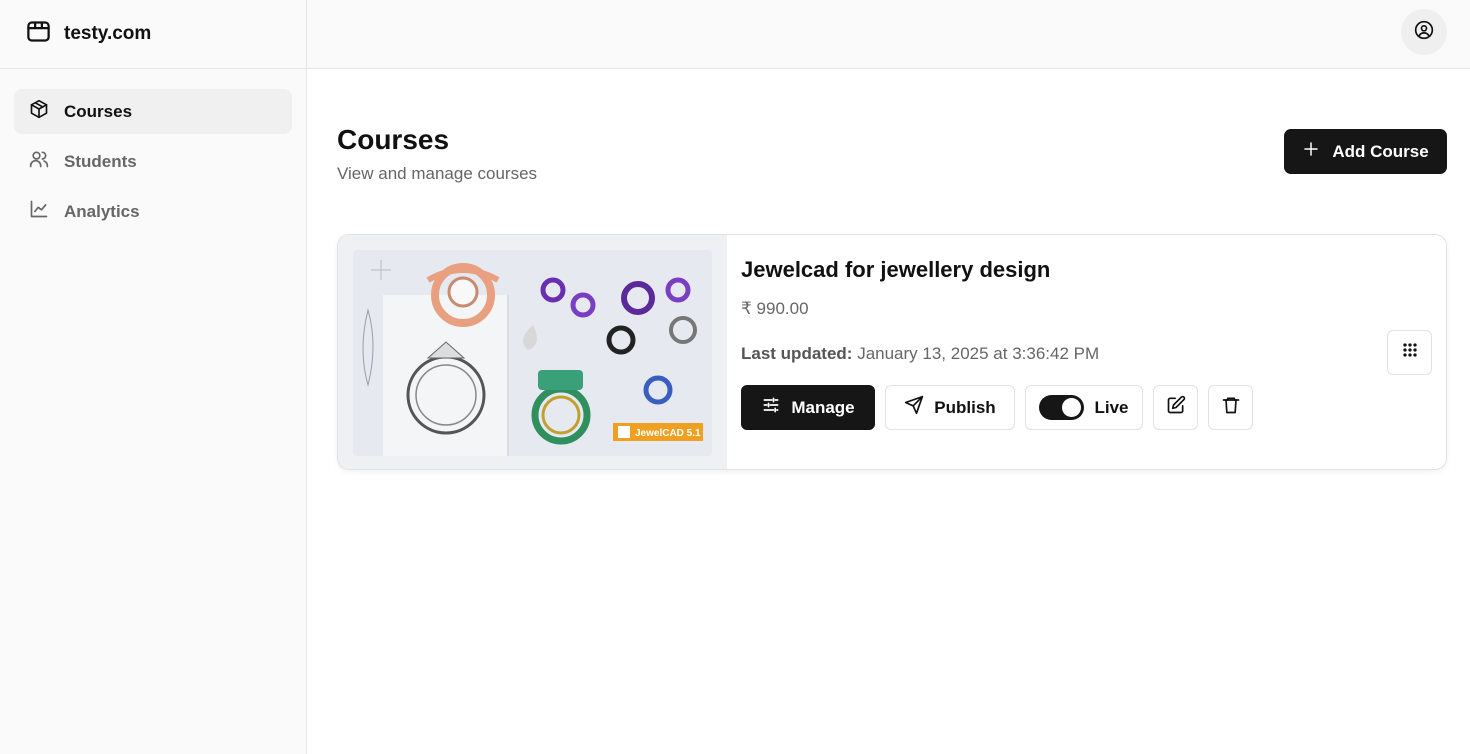 This screenshot has width=1470, height=754. I want to click on brand-name: testy.com, so click(108, 33).